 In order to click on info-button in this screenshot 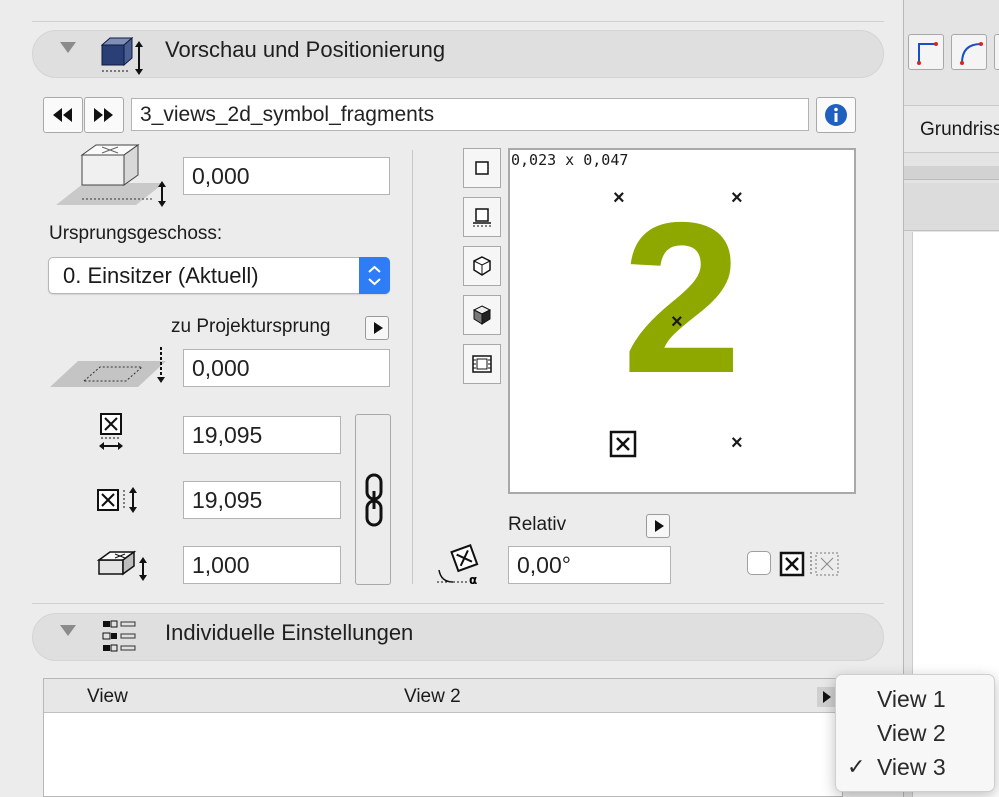, I will do `click(836, 115)`.